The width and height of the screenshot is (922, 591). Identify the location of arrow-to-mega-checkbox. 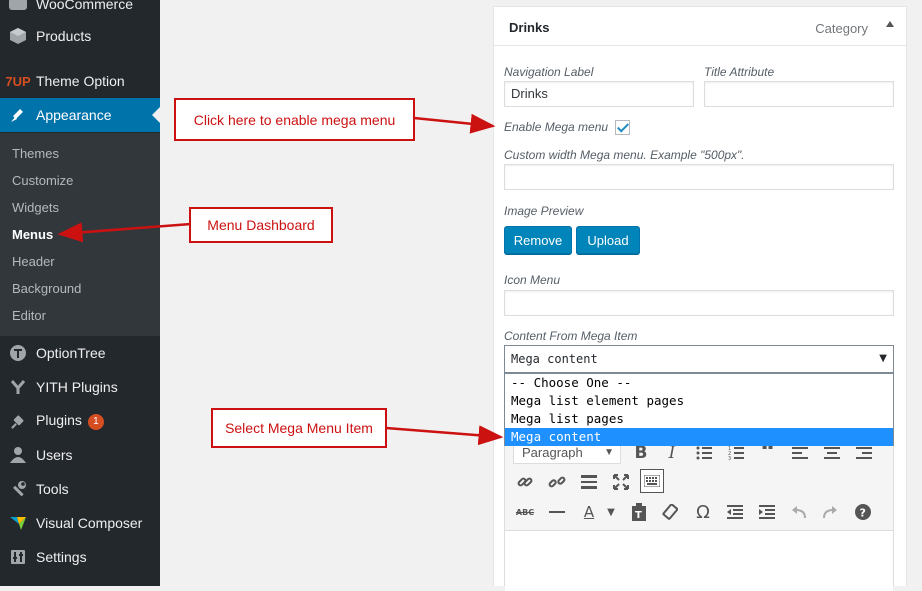
(454, 123).